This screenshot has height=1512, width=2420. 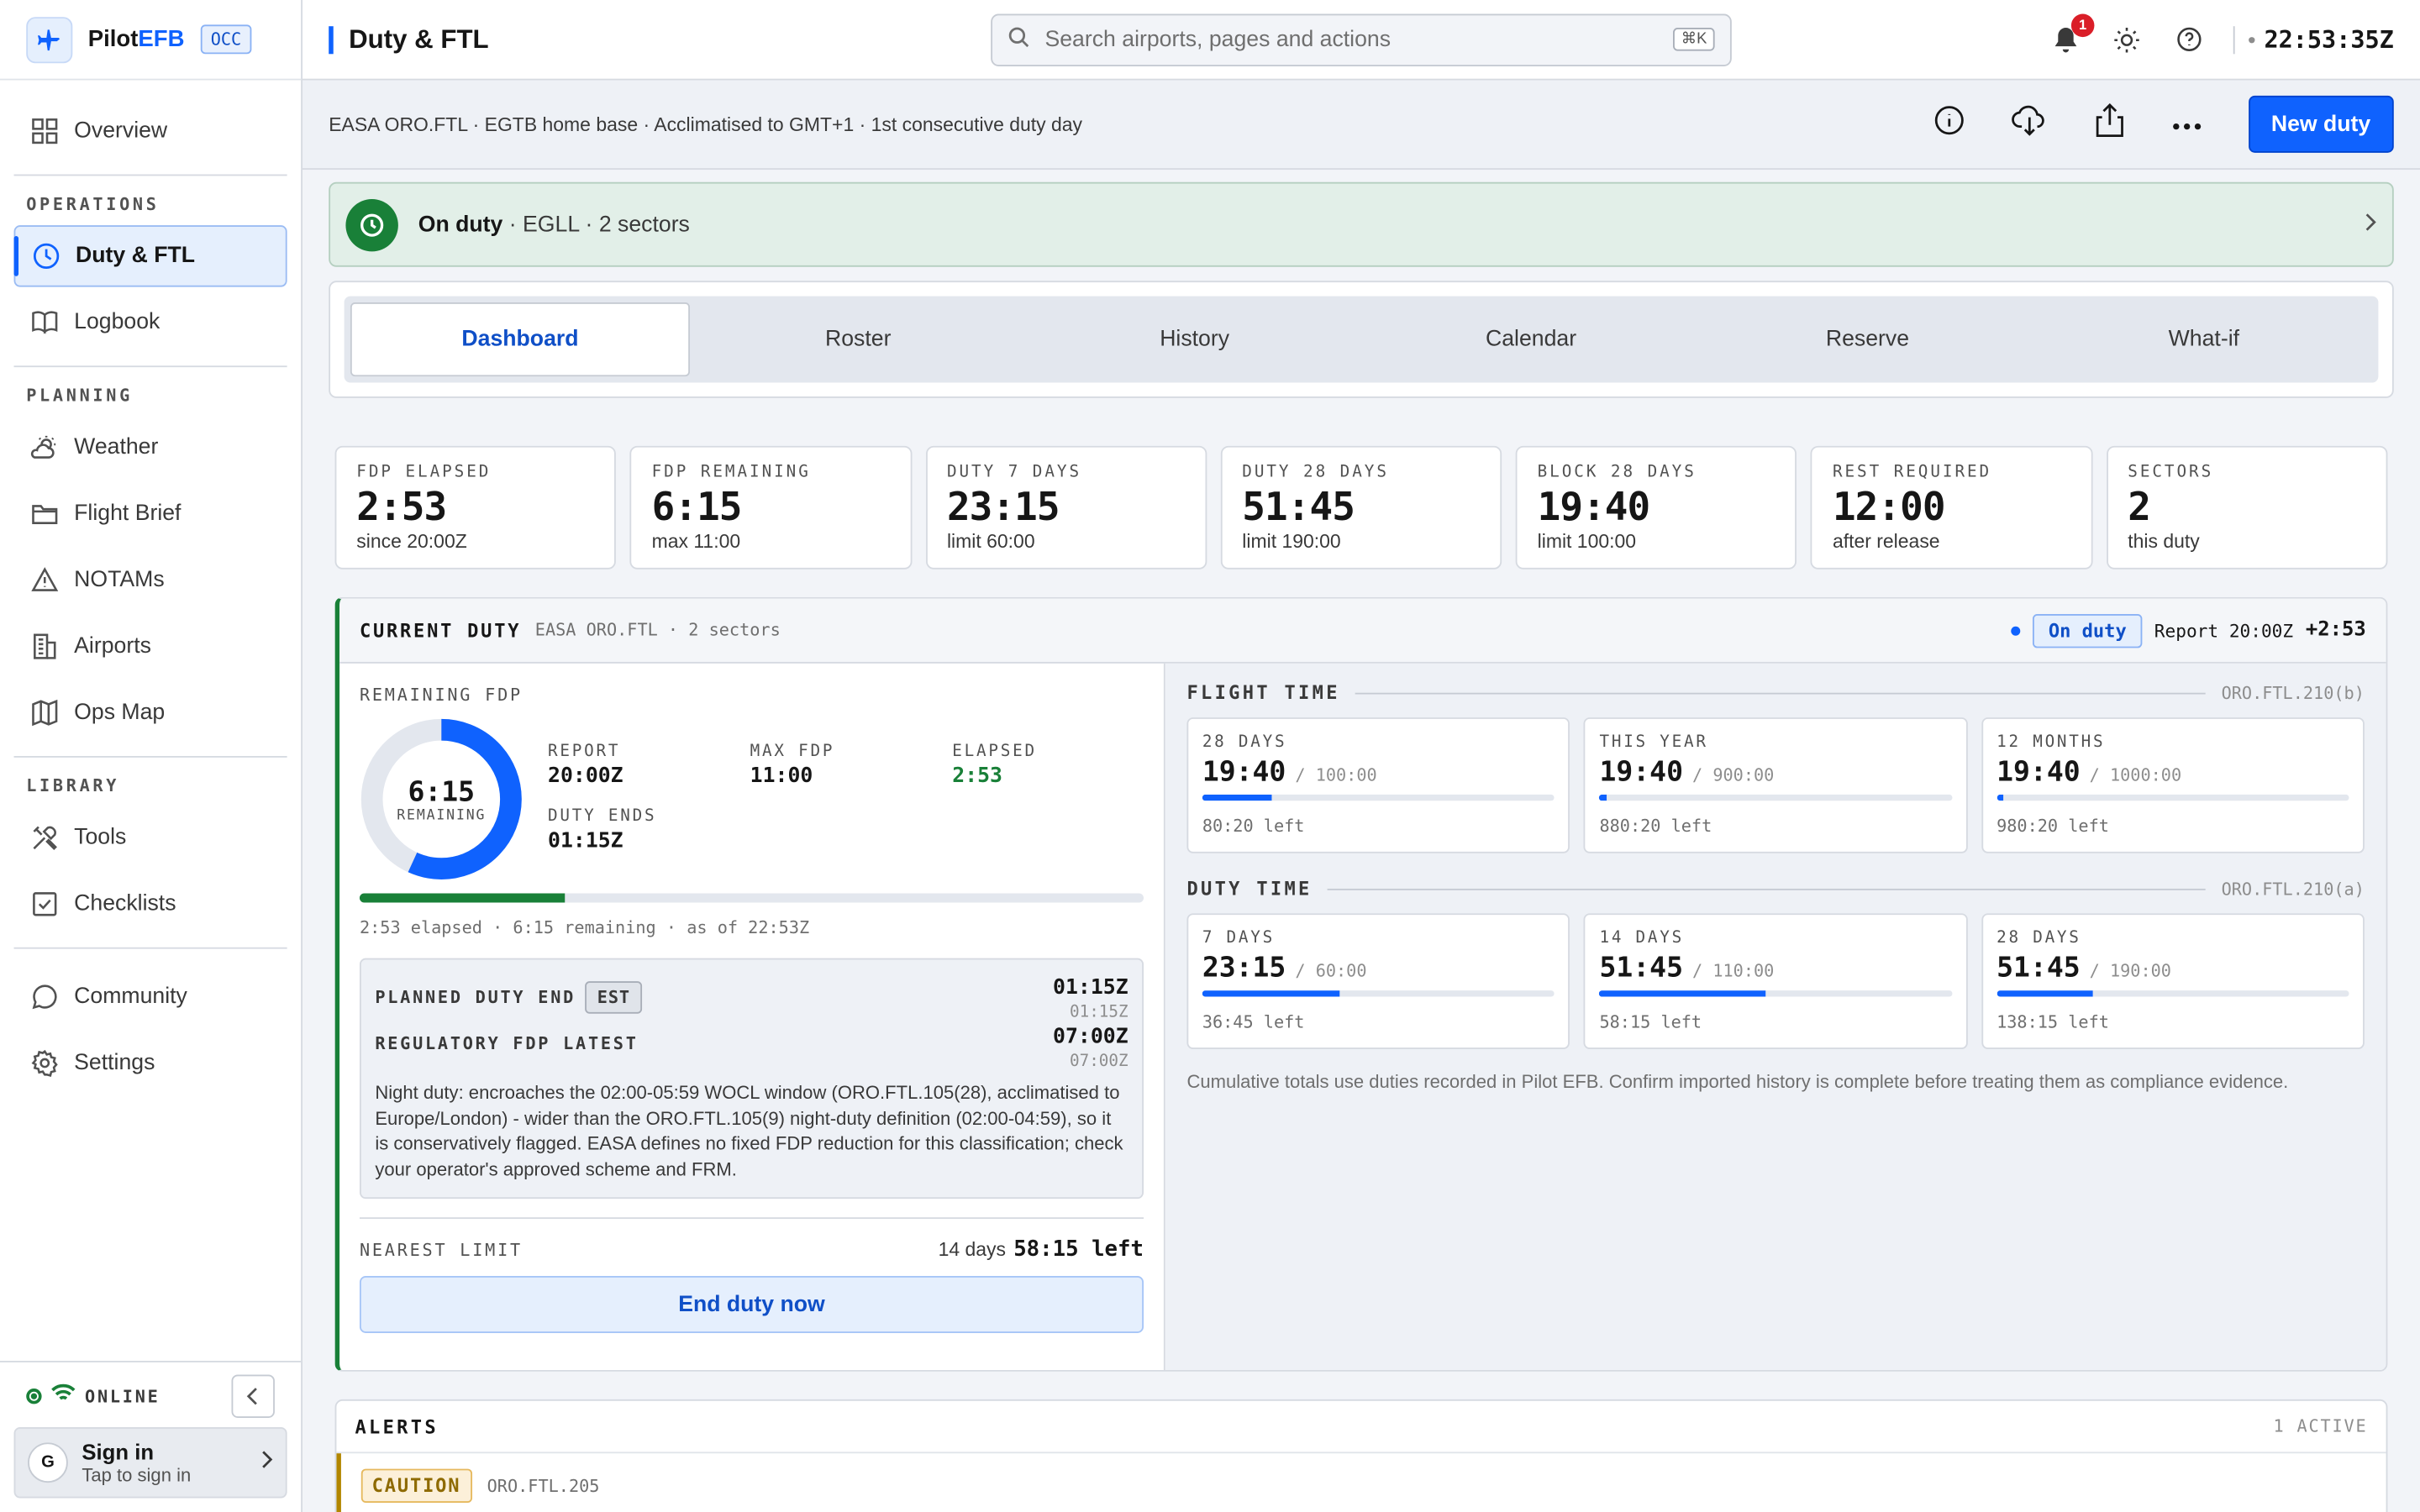 What do you see at coordinates (1263, 692) in the screenshot?
I see `section-title: FLIGHT TIME` at bounding box center [1263, 692].